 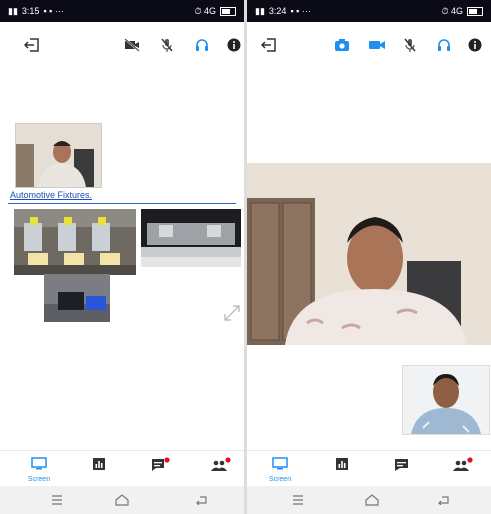 What do you see at coordinates (277, 11) in the screenshot?
I see `status-time: 3:24` at bounding box center [277, 11].